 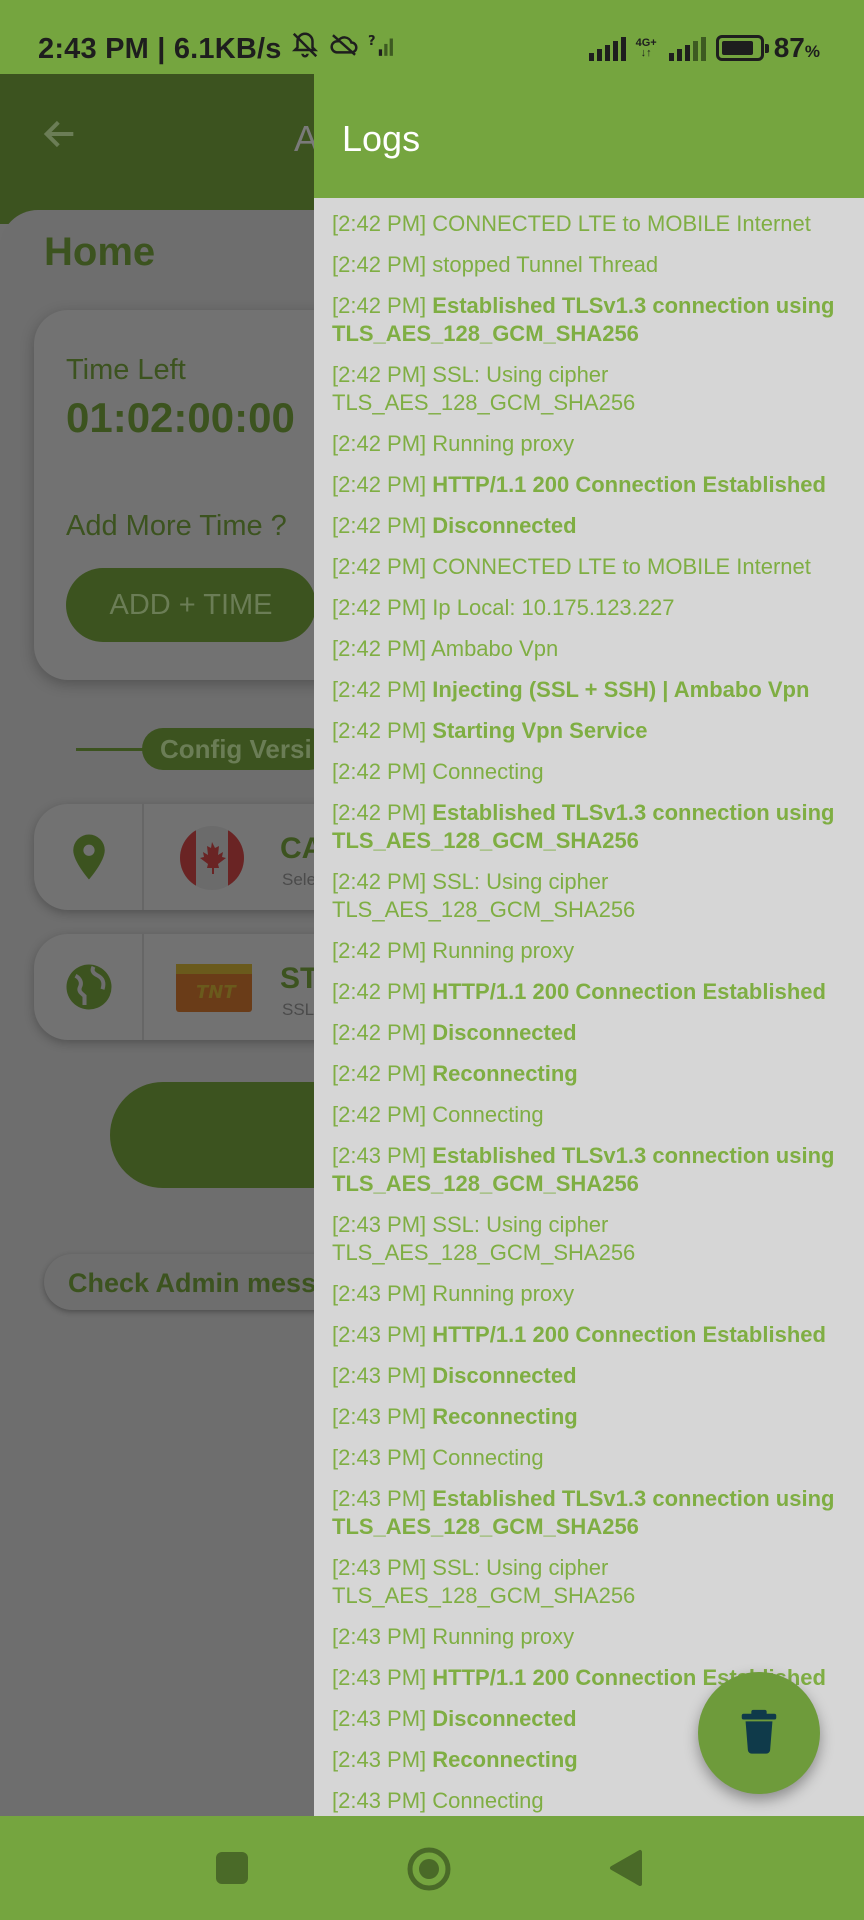 I want to click on canada-flag-icon, so click(x=212, y=858).